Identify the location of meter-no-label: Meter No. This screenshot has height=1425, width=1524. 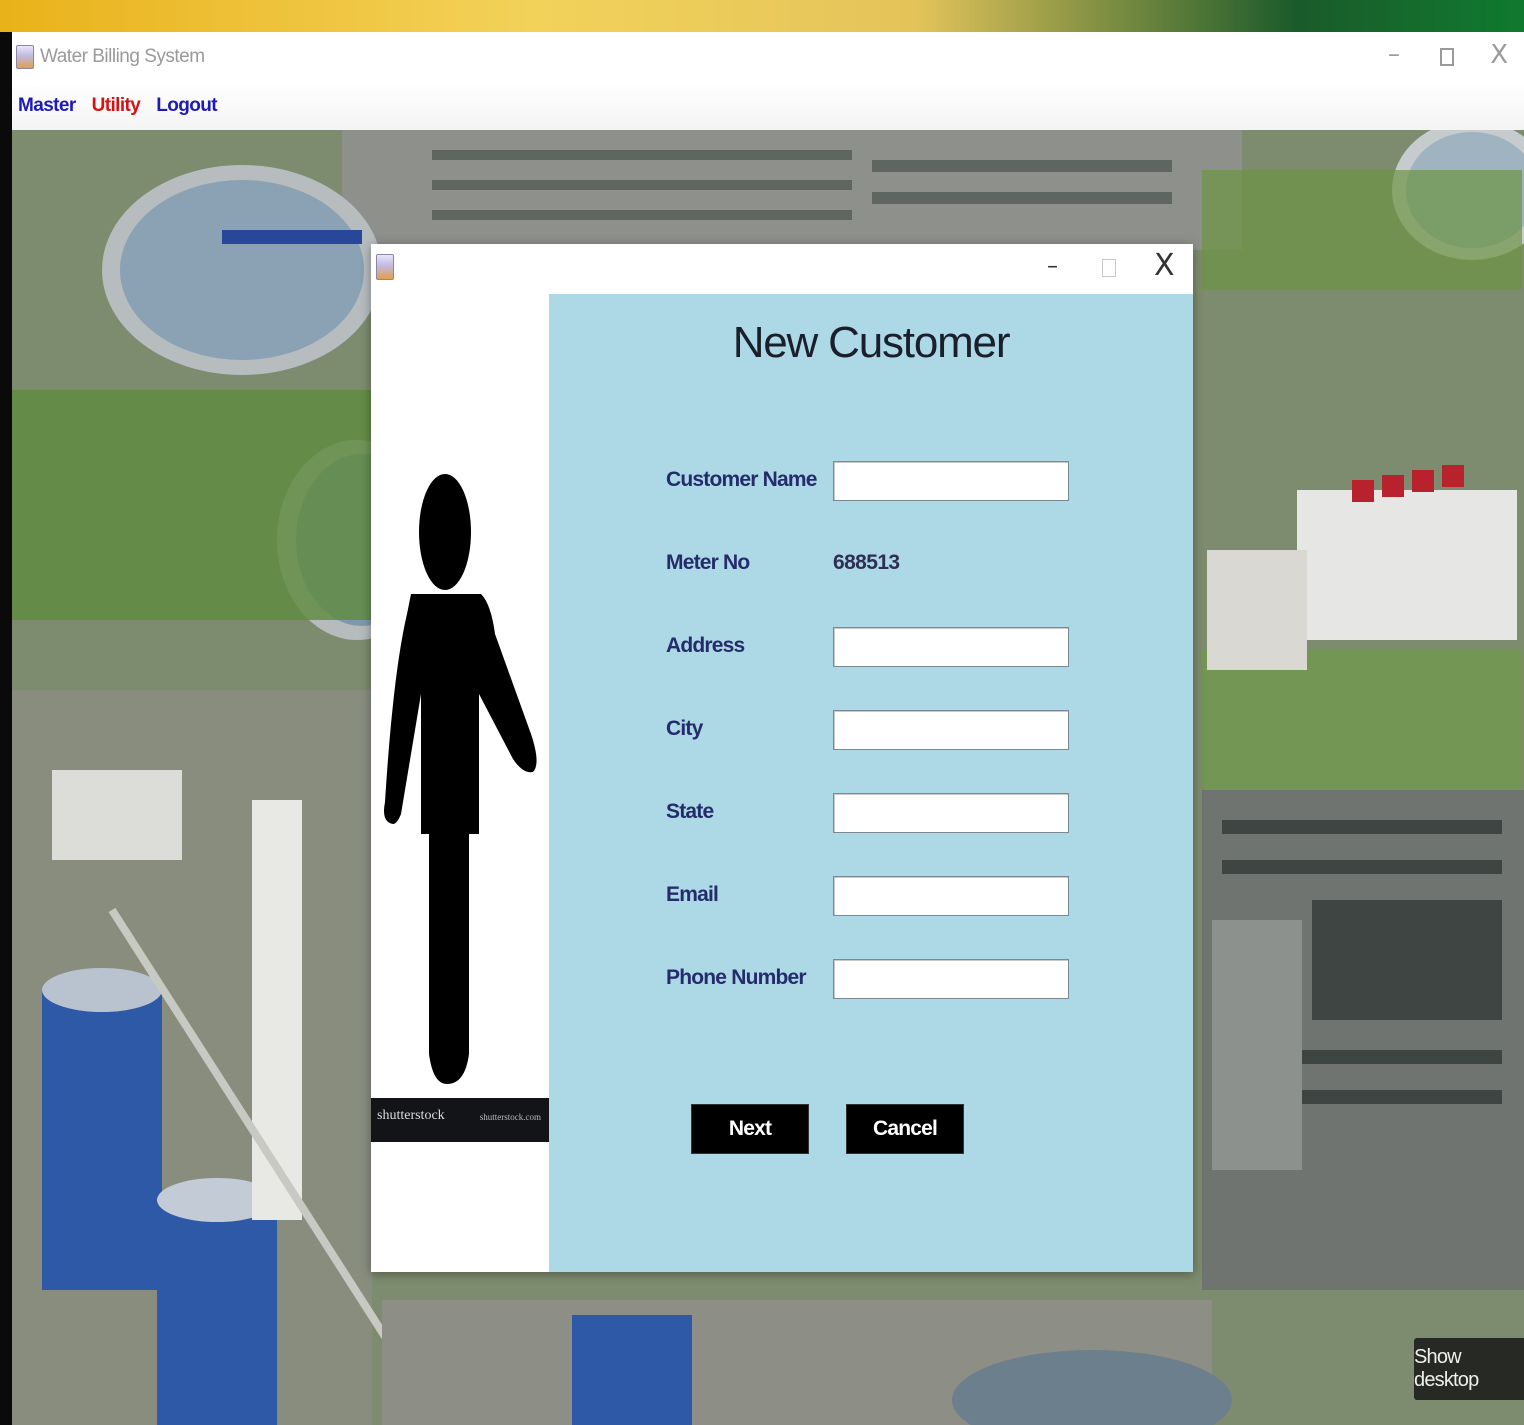
(708, 562).